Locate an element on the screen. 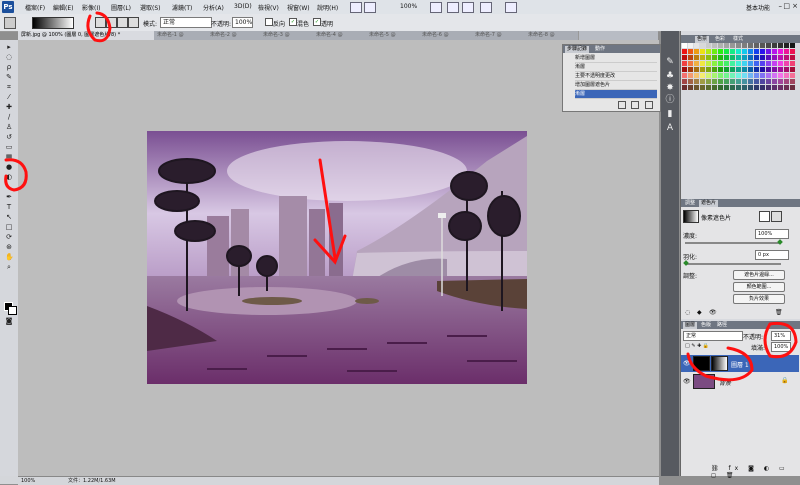 The height and width of the screenshot is (485, 800). layer-mask-thumbnail is located at coordinates (719, 363).